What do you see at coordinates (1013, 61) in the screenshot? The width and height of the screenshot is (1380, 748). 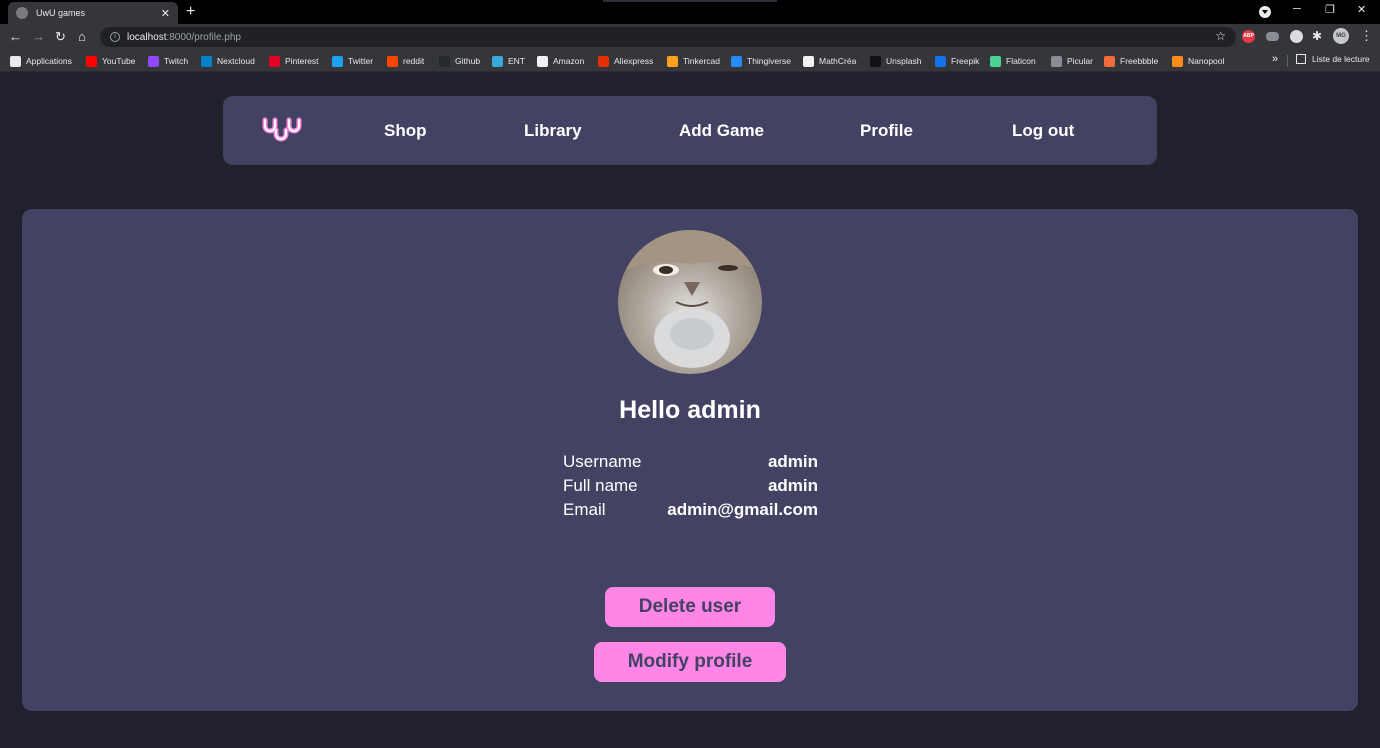 I see `bookmark-flaticon: Flaticon` at bounding box center [1013, 61].